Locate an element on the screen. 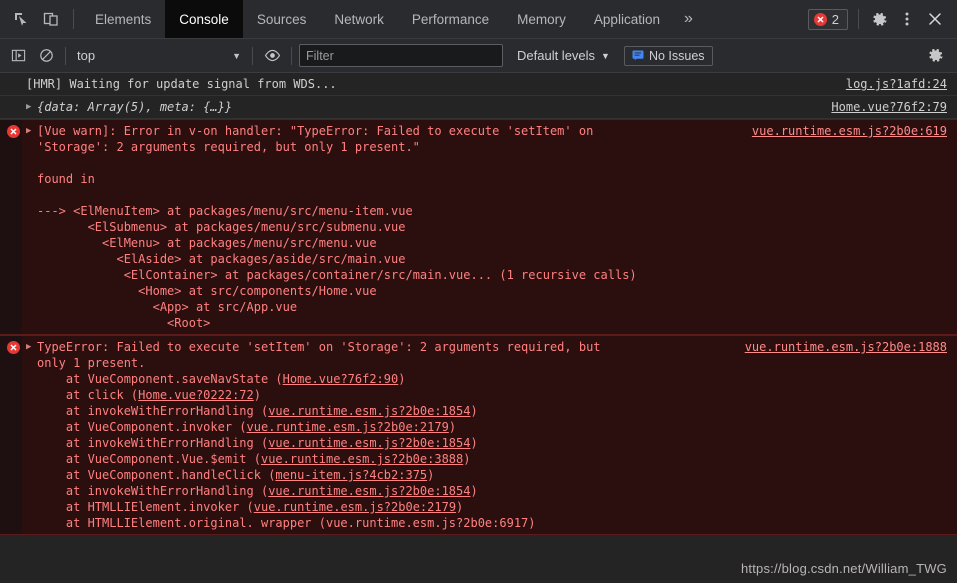  close-icon is located at coordinates (935, 19).